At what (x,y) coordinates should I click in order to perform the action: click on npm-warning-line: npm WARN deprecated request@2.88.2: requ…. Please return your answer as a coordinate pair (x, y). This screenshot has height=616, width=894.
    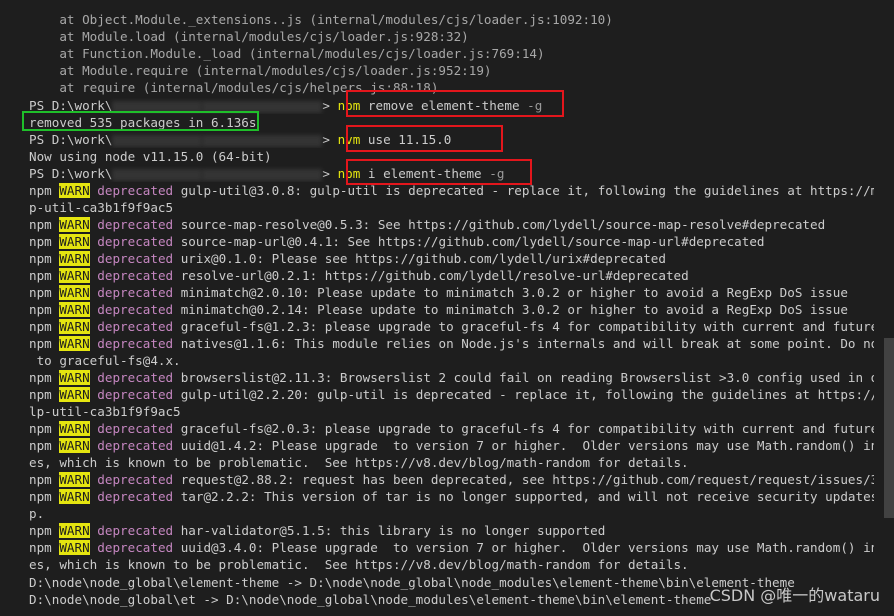
    Looking at the image, I should click on (451, 479).